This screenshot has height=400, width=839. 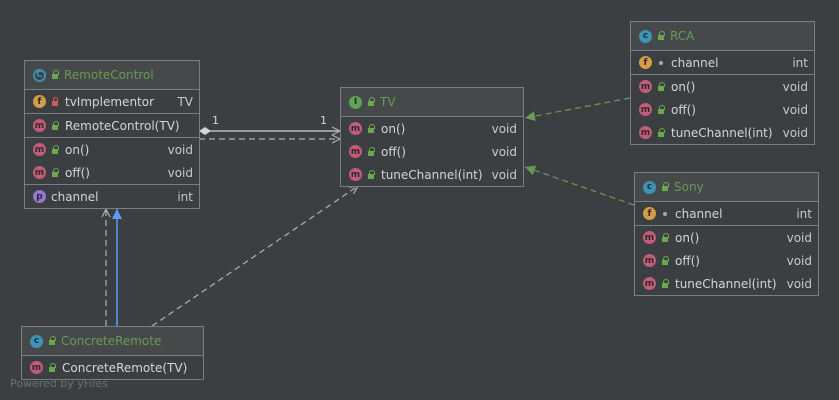 I want to click on watermark: Powered by yFiles, so click(x=59, y=383).